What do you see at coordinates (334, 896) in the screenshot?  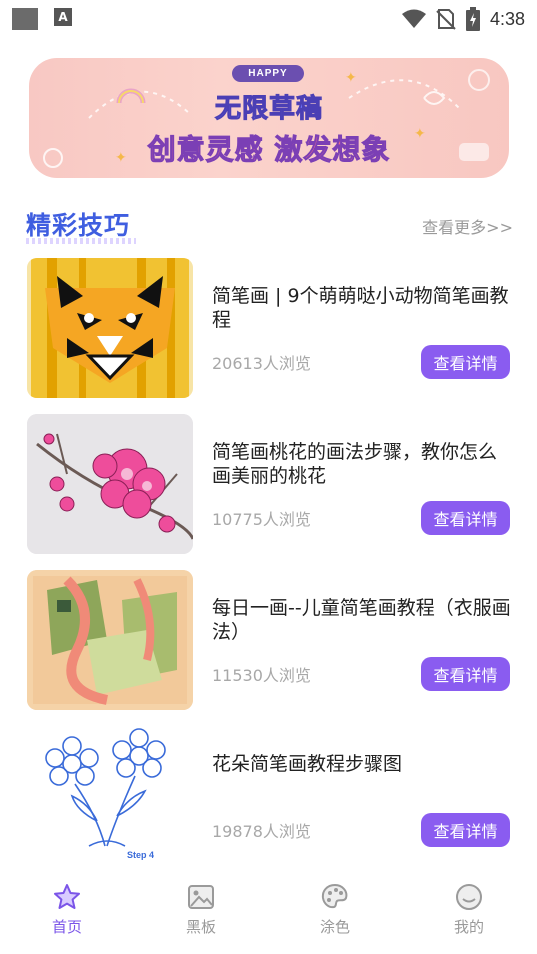 I see `palette-icon` at bounding box center [334, 896].